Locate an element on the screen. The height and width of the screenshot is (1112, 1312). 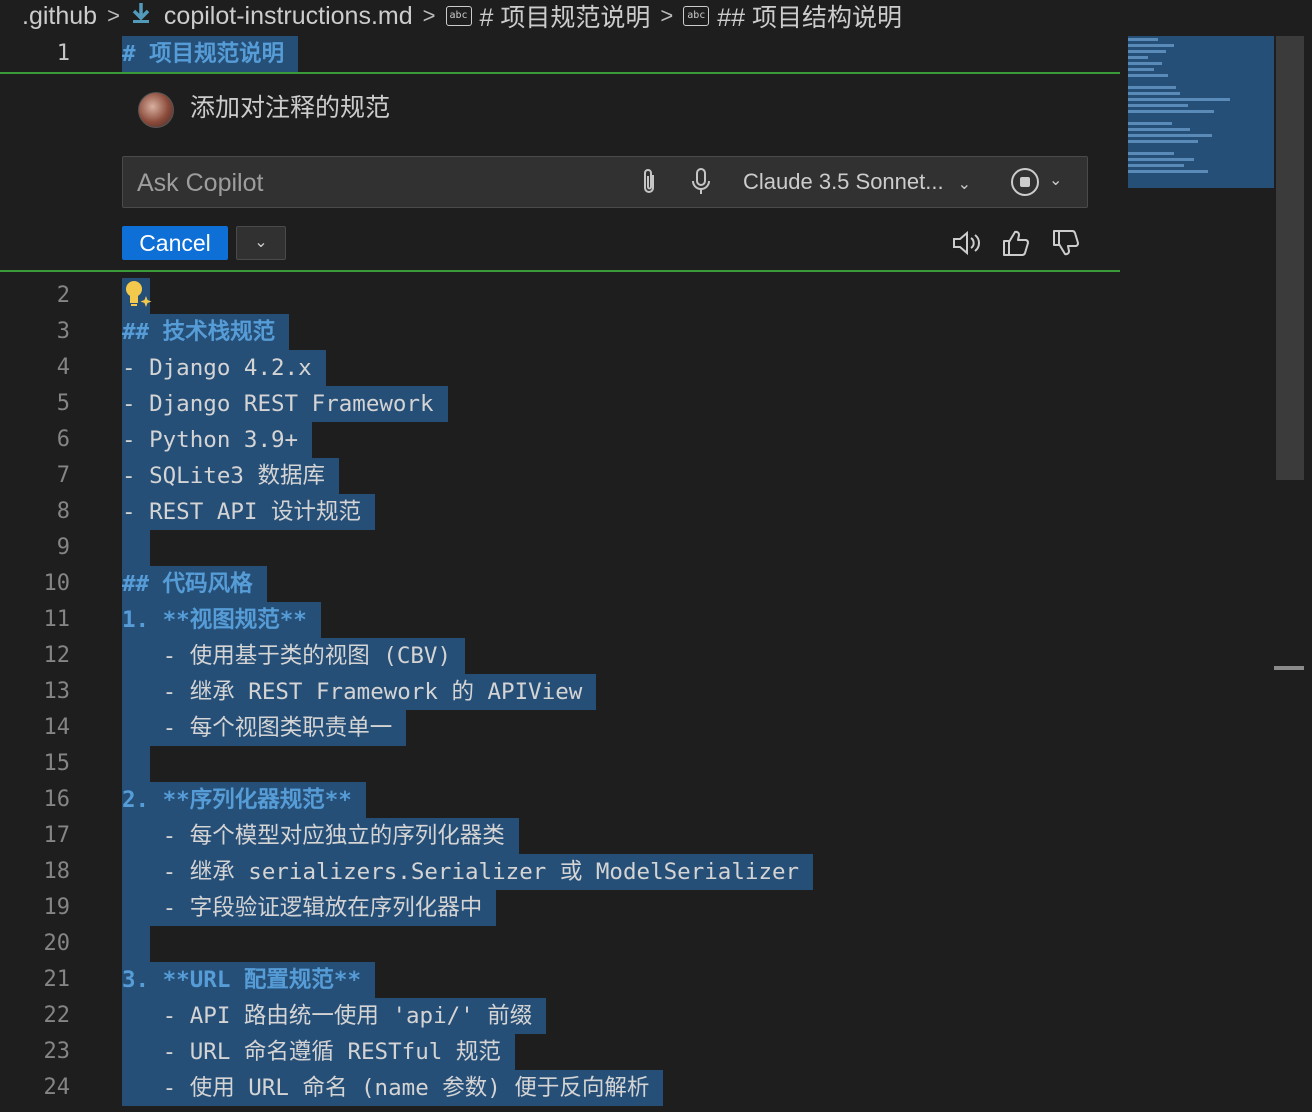
microphone-icon is located at coordinates (701, 184).